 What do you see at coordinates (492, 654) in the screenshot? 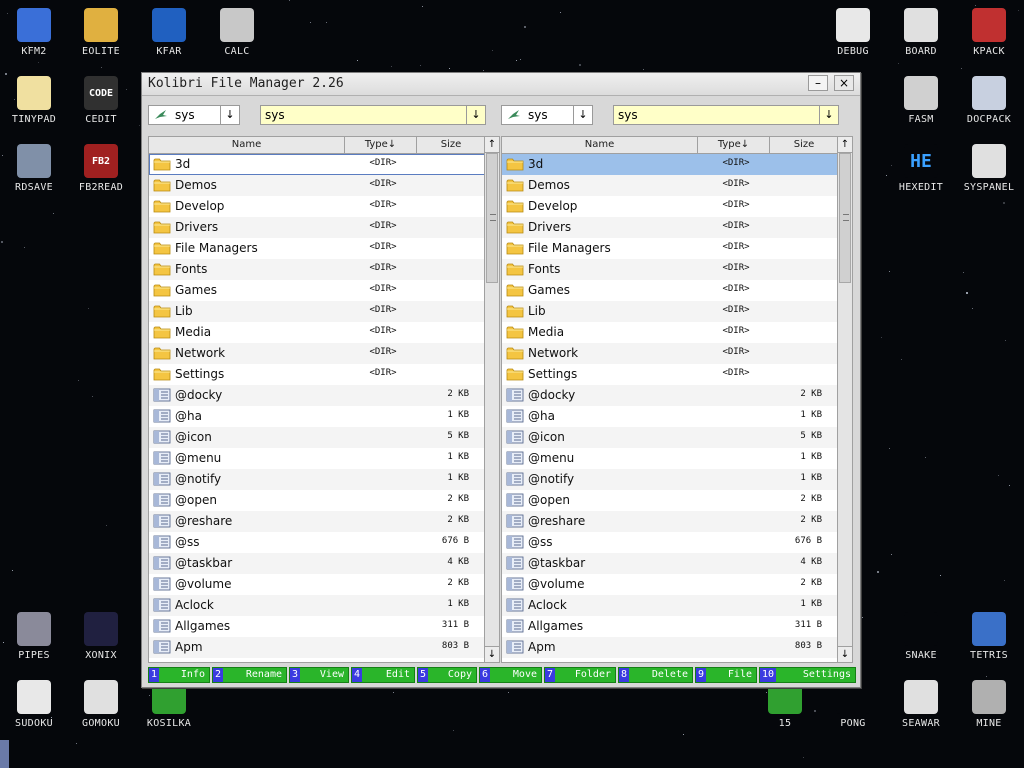
I see `scroll-down-icon: ↓` at bounding box center [492, 654].